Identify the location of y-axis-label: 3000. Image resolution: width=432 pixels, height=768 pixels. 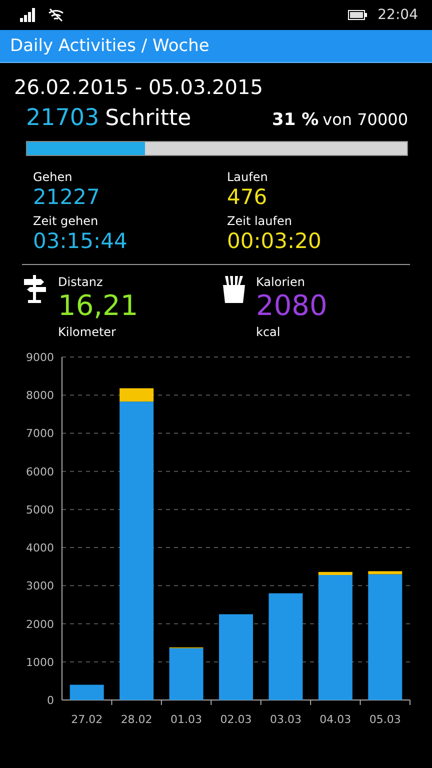
(40, 586).